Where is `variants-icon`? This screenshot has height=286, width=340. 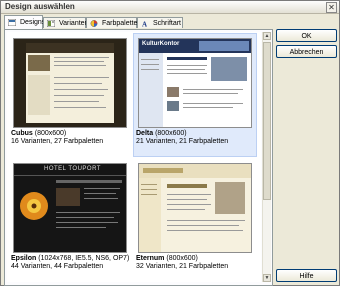 variants-icon is located at coordinates (51, 23).